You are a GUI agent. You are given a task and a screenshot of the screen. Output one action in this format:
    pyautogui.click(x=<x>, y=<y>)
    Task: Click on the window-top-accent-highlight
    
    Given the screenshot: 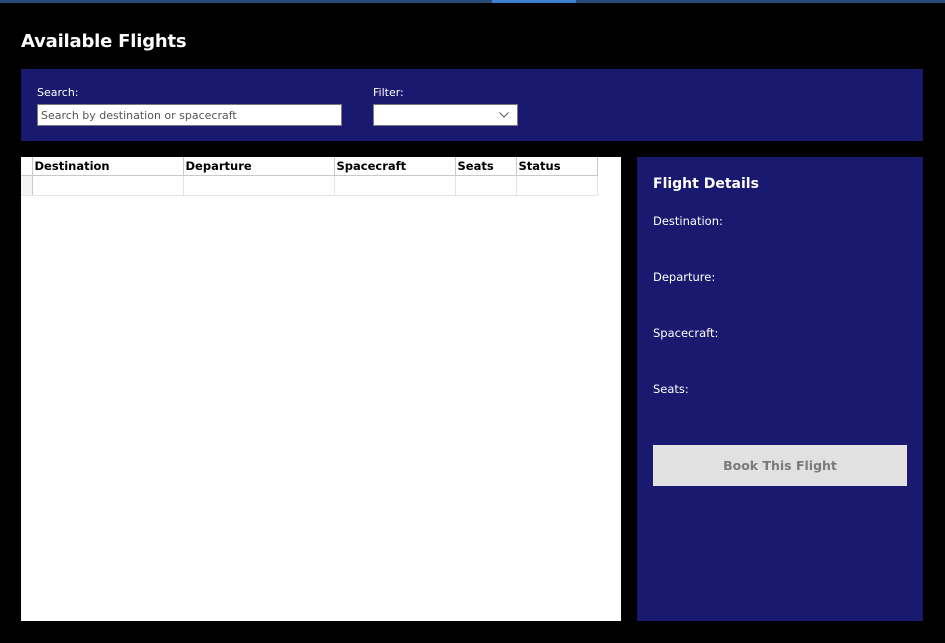 What is the action you would take?
    pyautogui.click(x=534, y=1)
    